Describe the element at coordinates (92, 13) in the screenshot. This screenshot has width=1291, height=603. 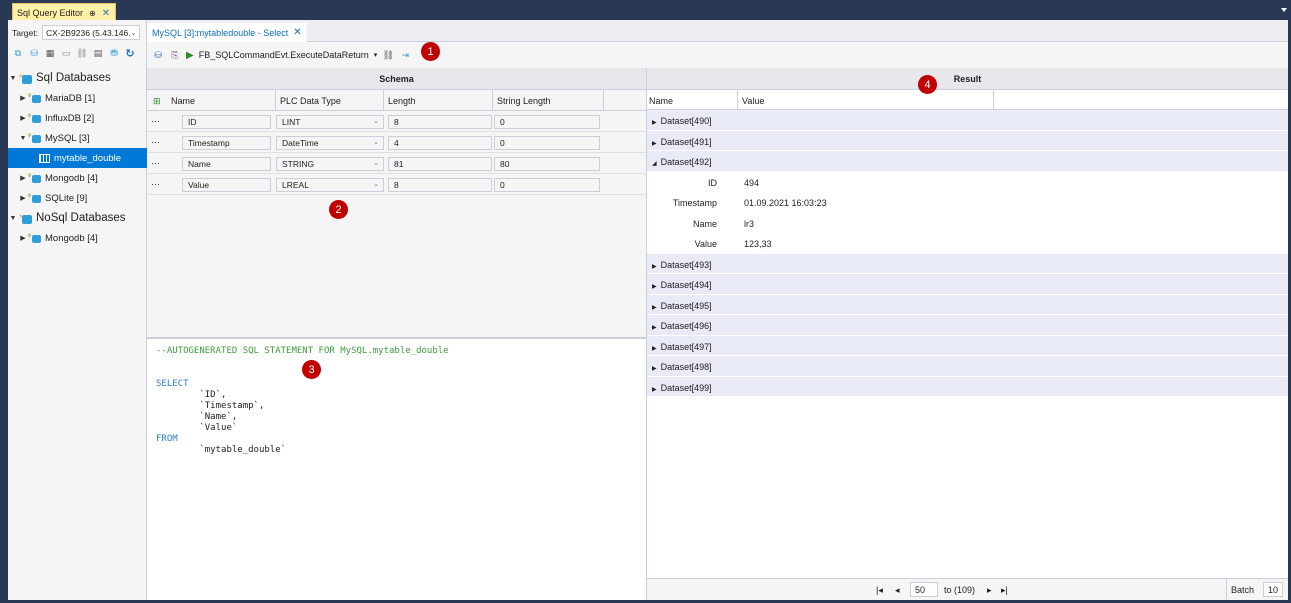
I see `pin-icon: ⊕` at that location.